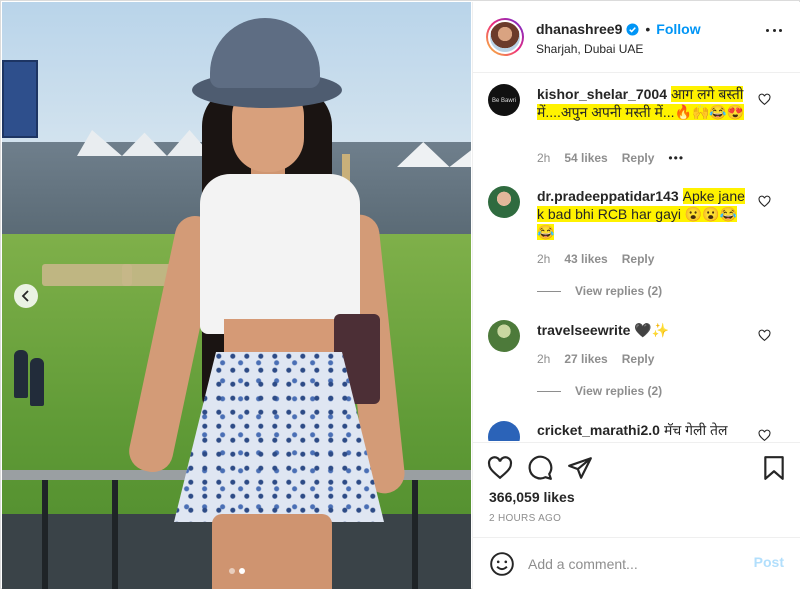  What do you see at coordinates (532, 497) in the screenshot?
I see `likes-count: 366,059 likes` at bounding box center [532, 497].